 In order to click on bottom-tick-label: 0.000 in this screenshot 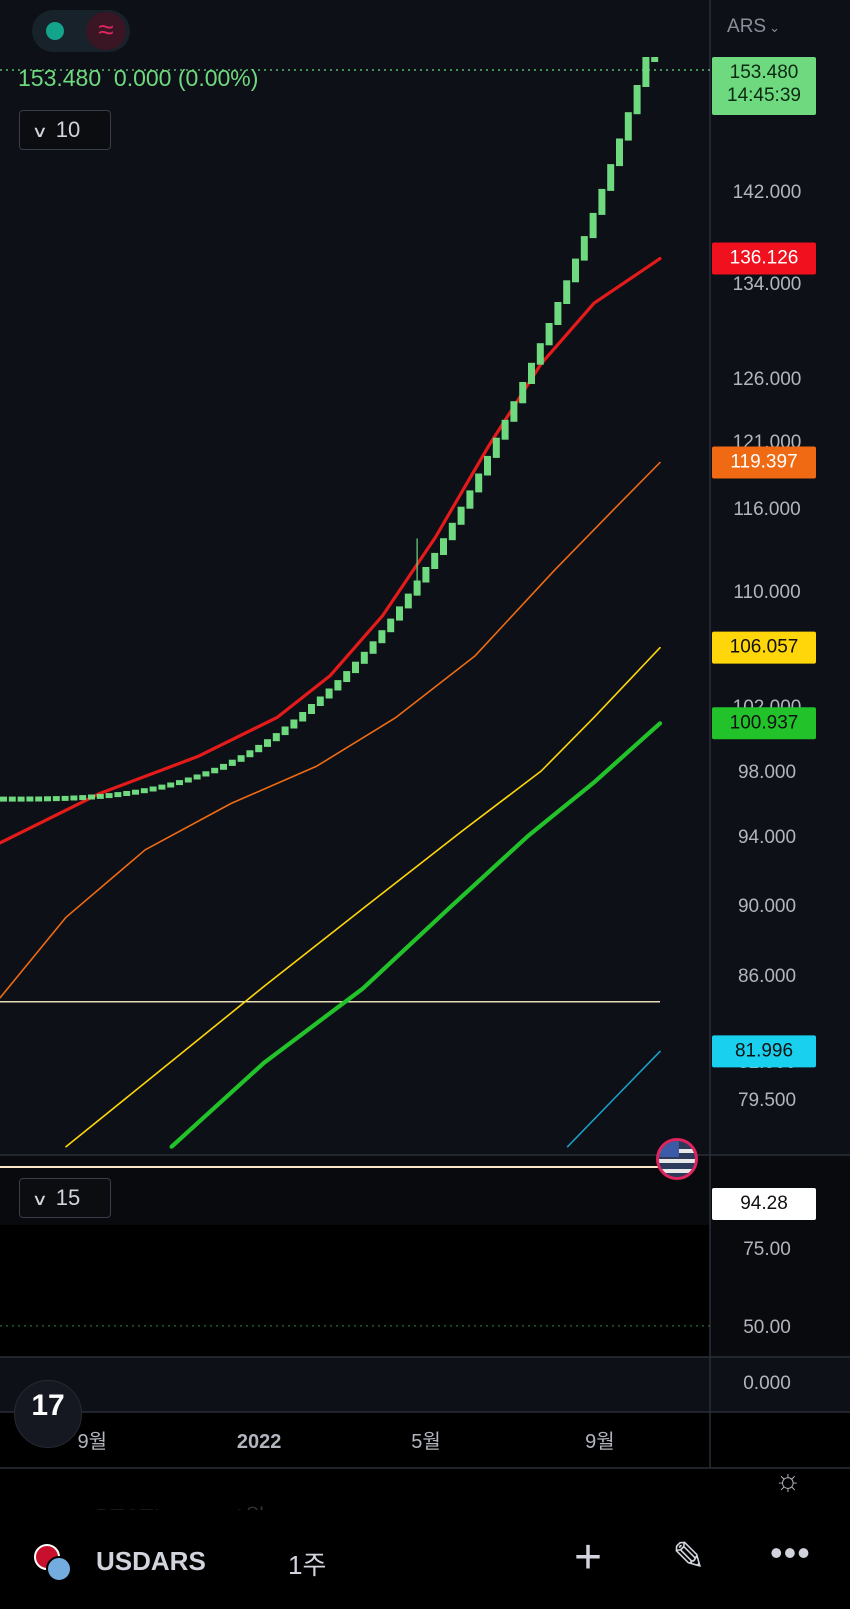, I will do `click(767, 1383)`.